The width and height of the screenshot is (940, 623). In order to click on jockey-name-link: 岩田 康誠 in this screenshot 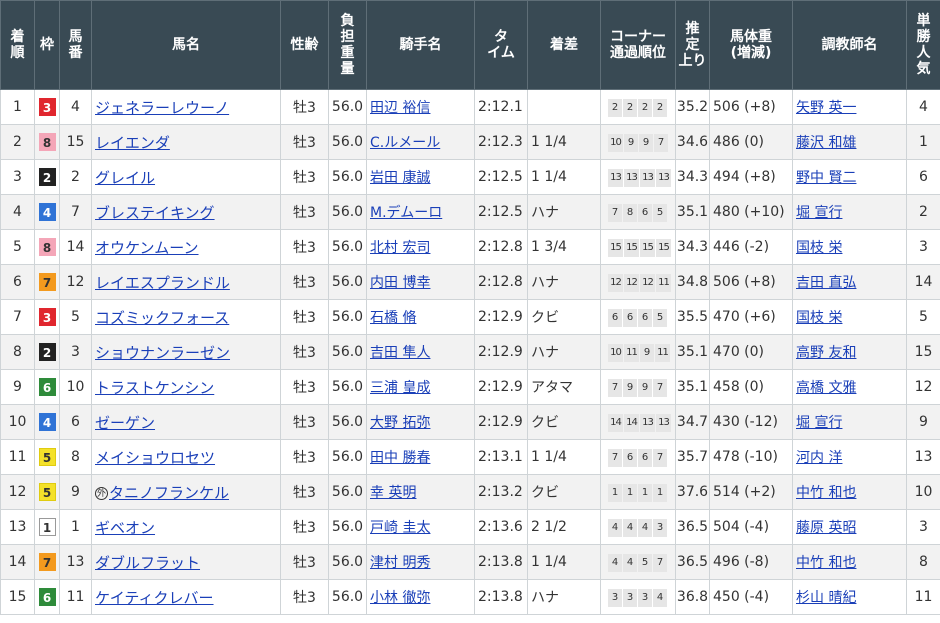, I will do `click(400, 178)`.